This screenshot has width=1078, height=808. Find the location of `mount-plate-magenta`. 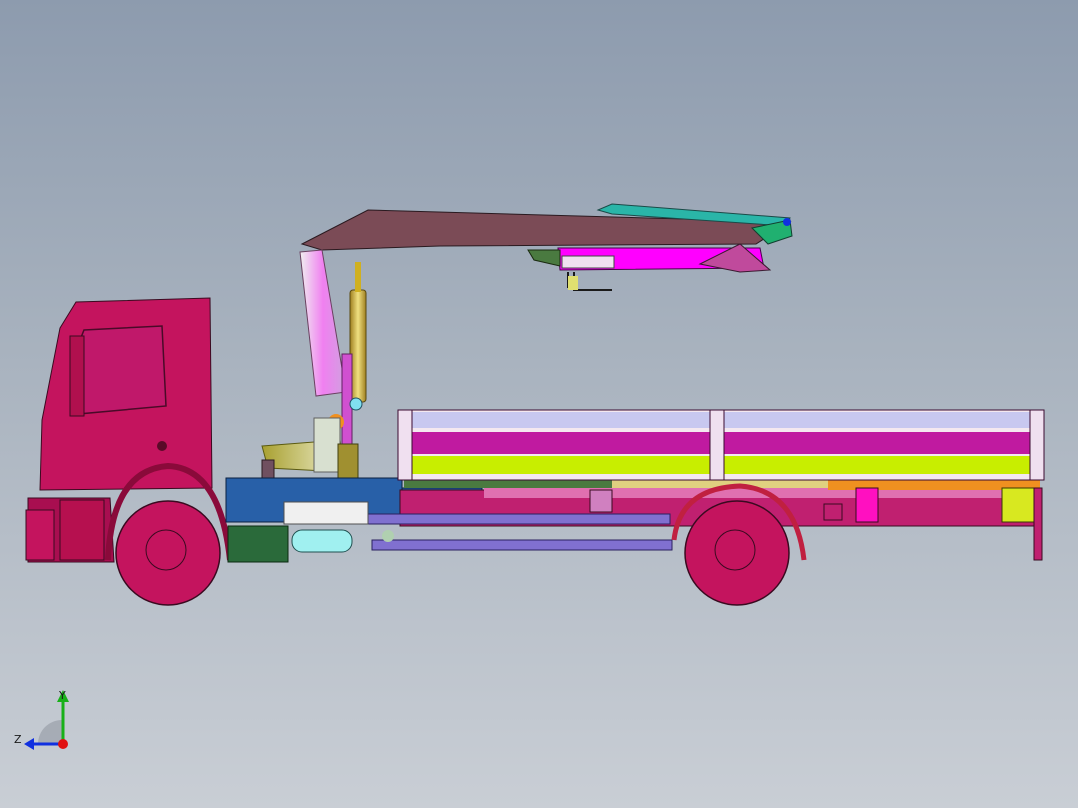

mount-plate-magenta is located at coordinates (867, 505).